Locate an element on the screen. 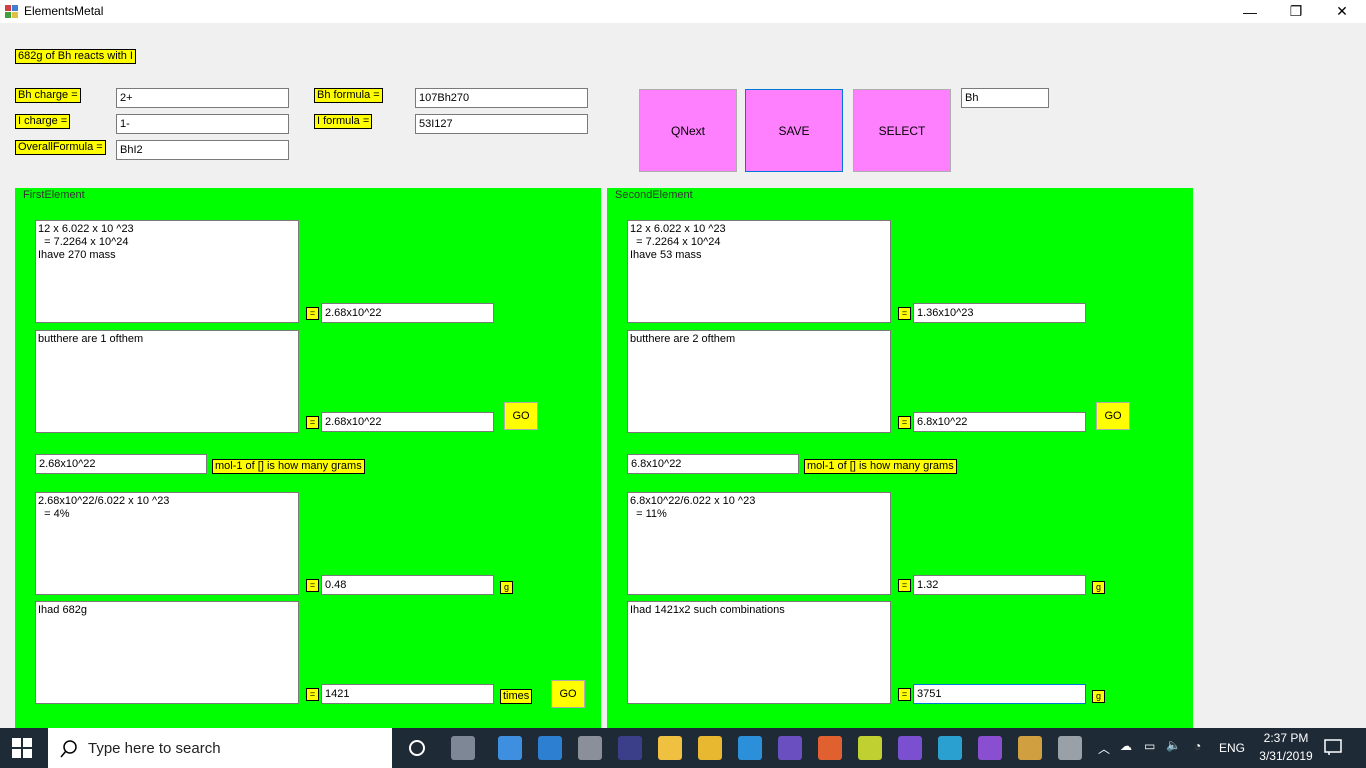  second-go-button: GO is located at coordinates (1113, 416).